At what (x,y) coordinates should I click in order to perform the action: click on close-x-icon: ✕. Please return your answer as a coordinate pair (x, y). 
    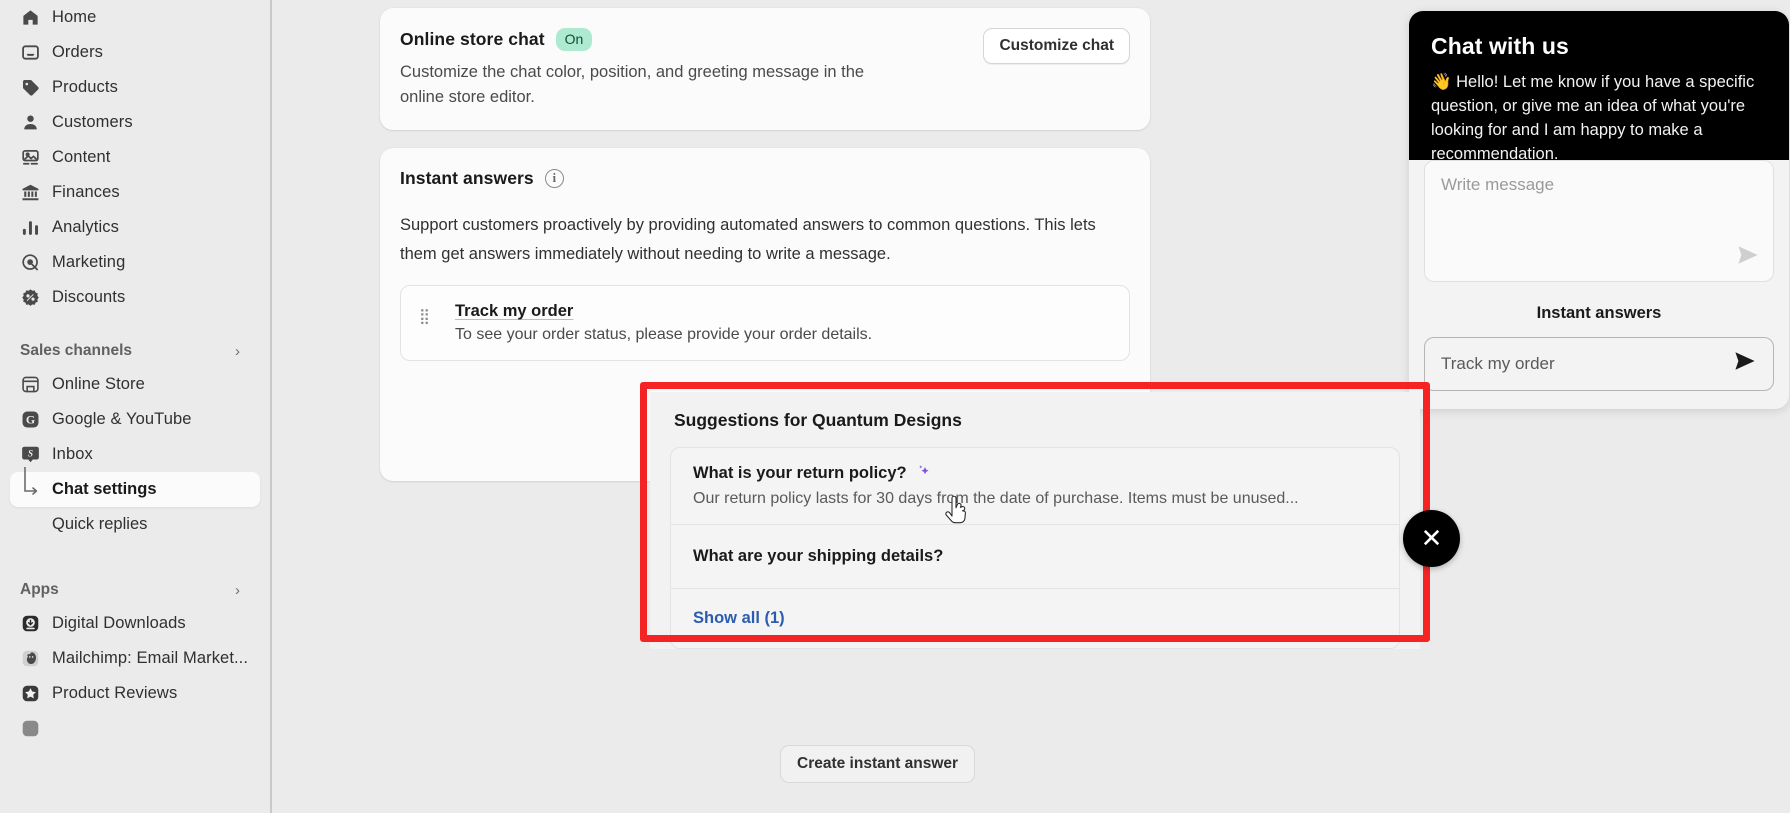
    Looking at the image, I should click on (1431, 538).